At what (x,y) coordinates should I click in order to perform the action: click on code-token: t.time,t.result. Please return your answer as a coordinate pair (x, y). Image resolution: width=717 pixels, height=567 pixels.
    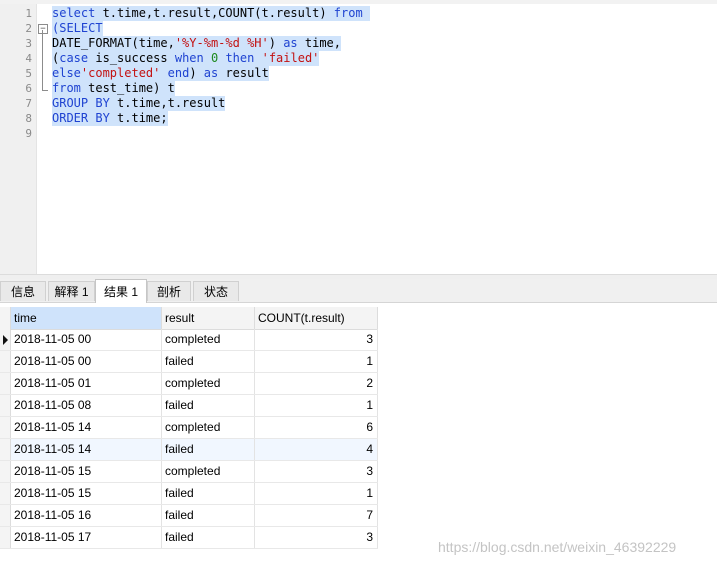
    Looking at the image, I should click on (167, 103).